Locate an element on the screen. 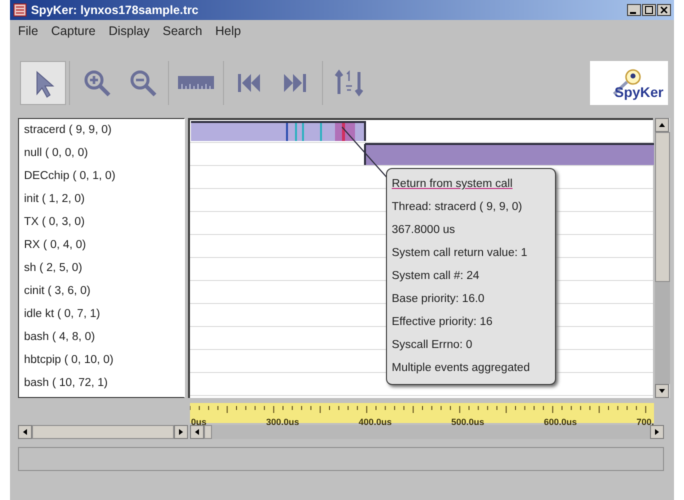  scroll-down-icon is located at coordinates (662, 391).